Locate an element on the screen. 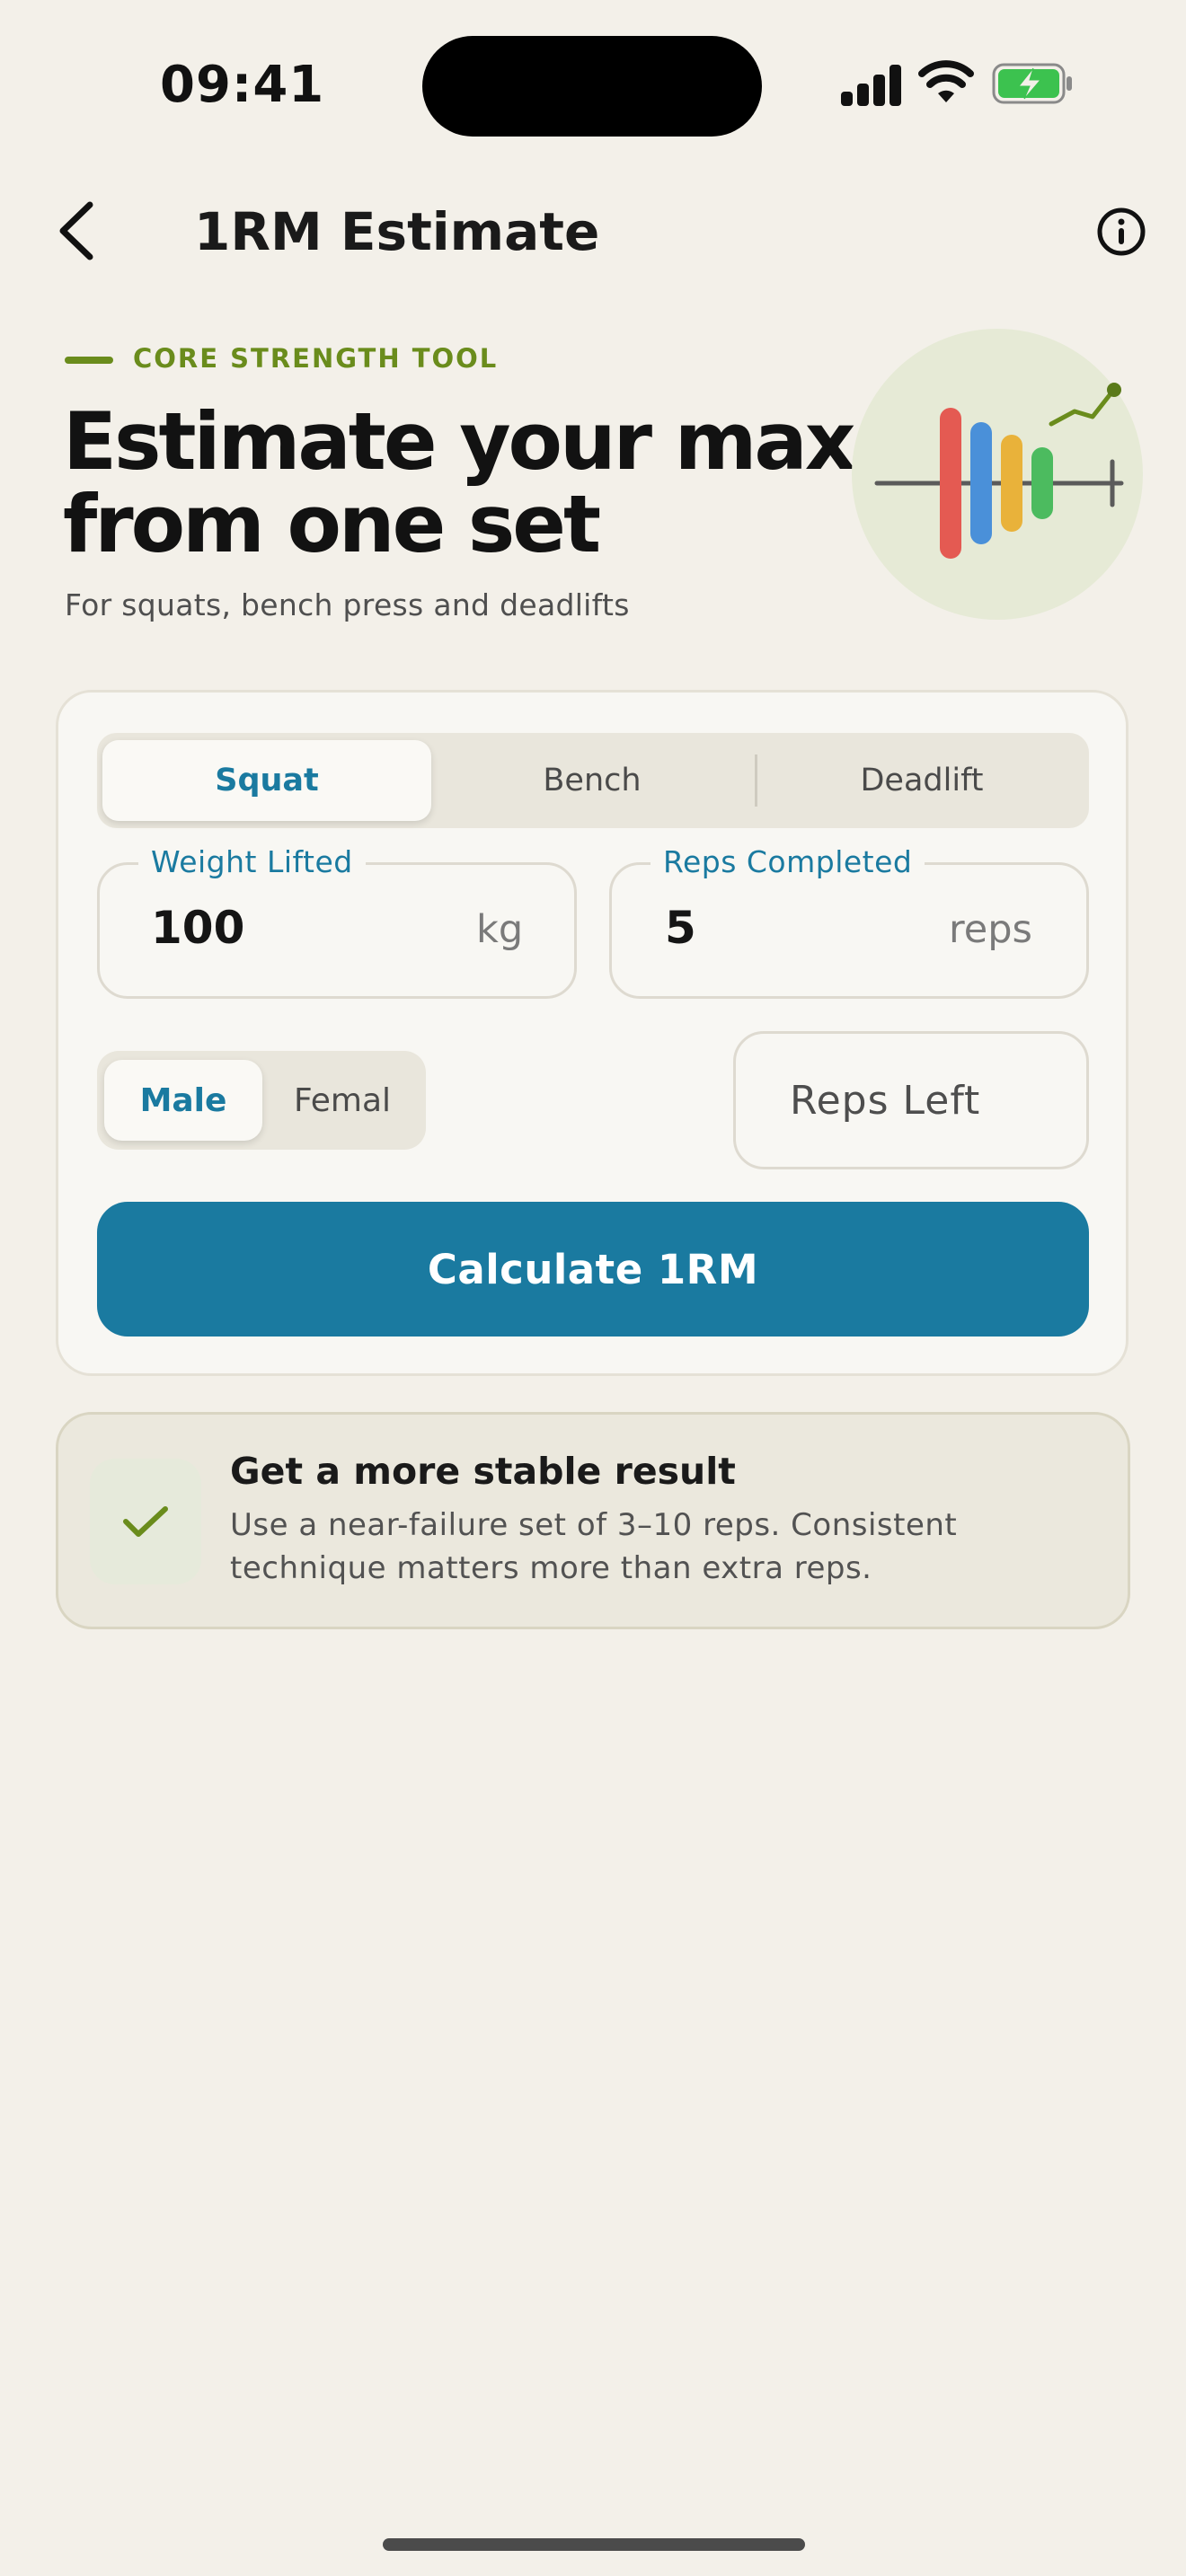  weight-value: 100 is located at coordinates (197, 928).